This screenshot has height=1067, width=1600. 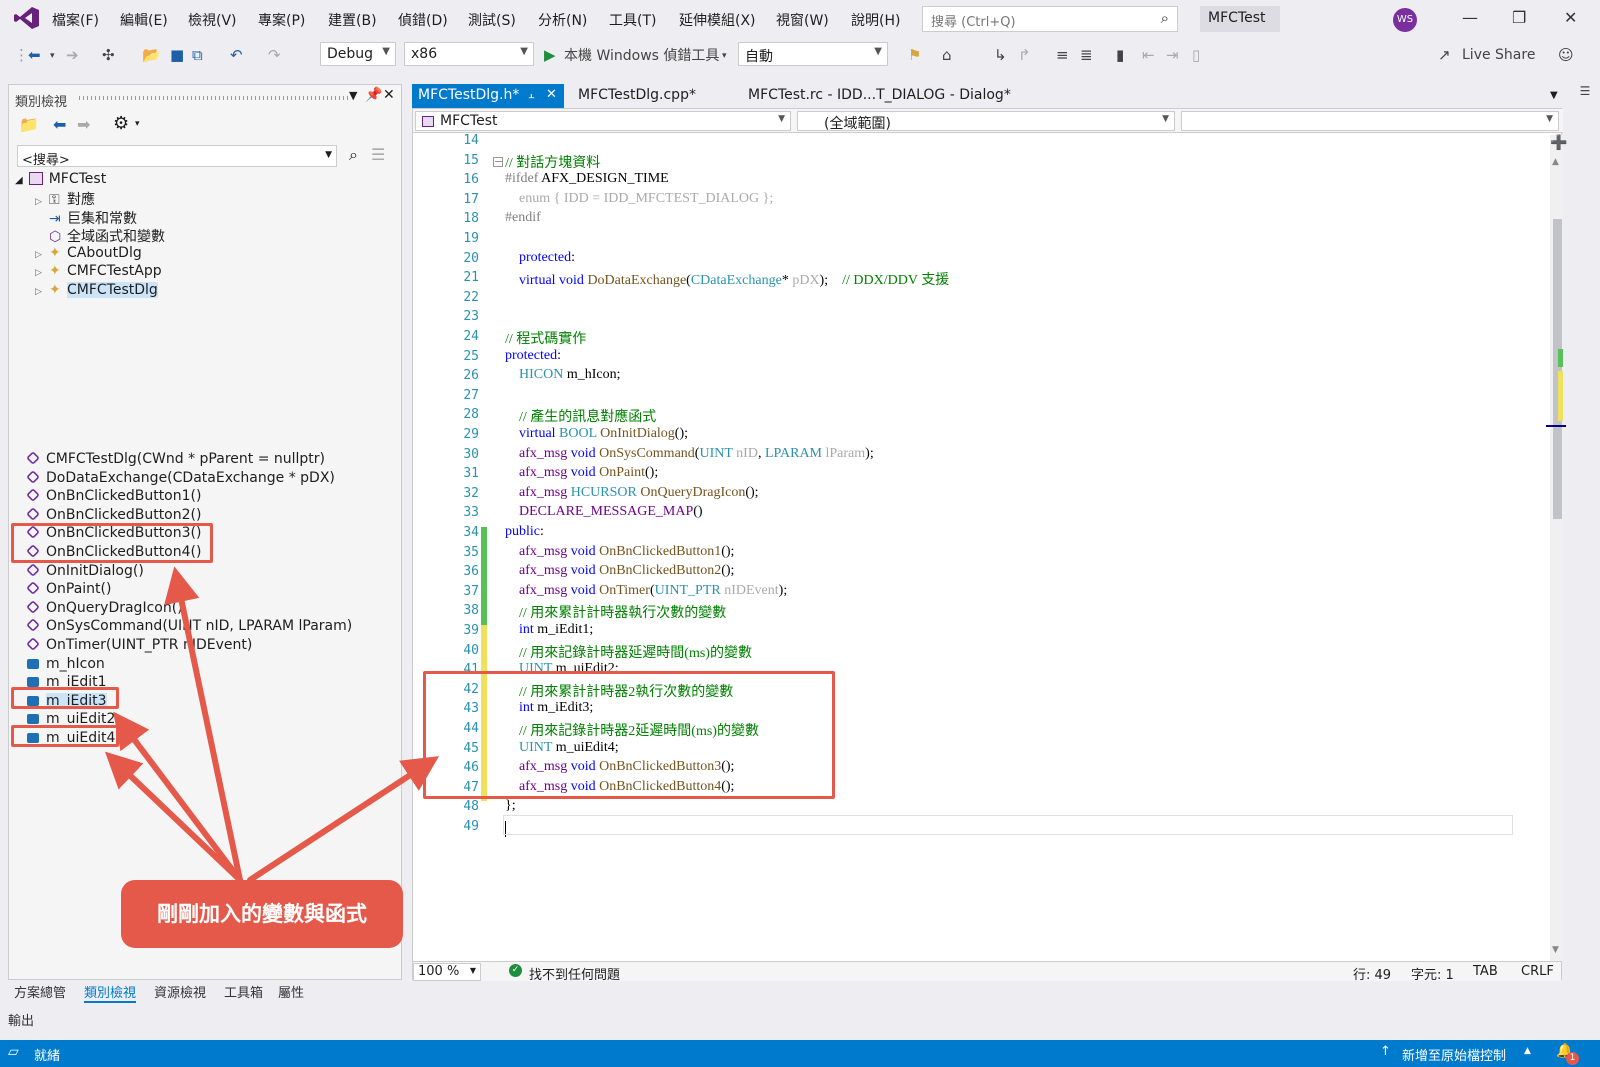 What do you see at coordinates (1024, 55) in the screenshot?
I see `step-out-icon: ↱` at bounding box center [1024, 55].